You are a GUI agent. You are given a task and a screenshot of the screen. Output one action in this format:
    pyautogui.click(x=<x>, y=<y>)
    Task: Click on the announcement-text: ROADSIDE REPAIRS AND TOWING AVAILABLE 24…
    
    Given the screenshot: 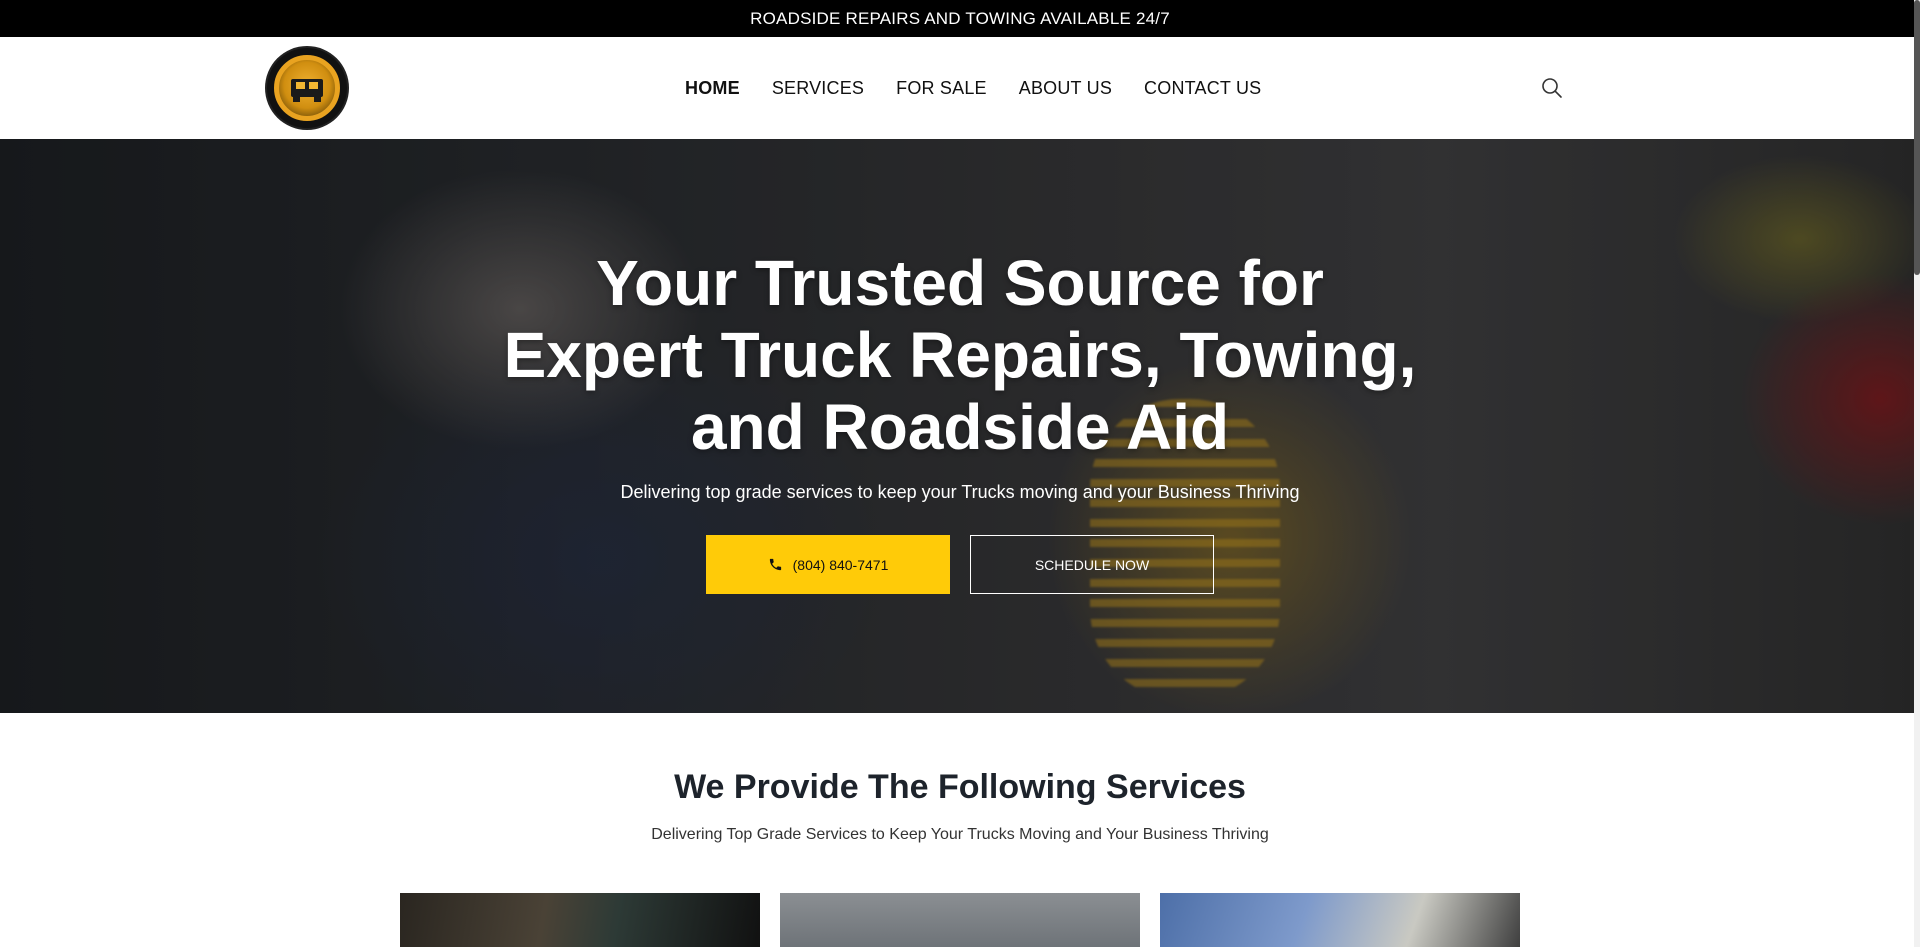 What is the action you would take?
    pyautogui.click(x=960, y=18)
    